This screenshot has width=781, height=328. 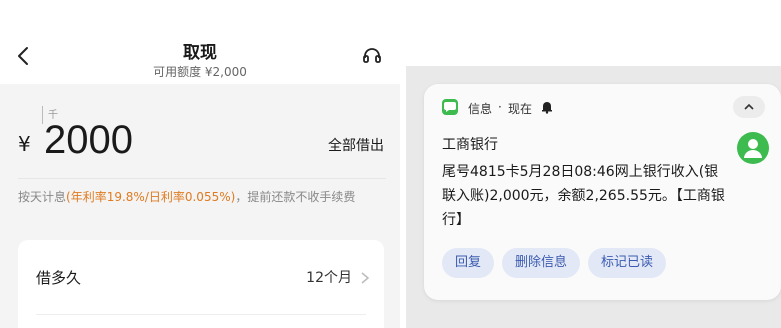 What do you see at coordinates (749, 107) in the screenshot?
I see `chevron-up-icon` at bounding box center [749, 107].